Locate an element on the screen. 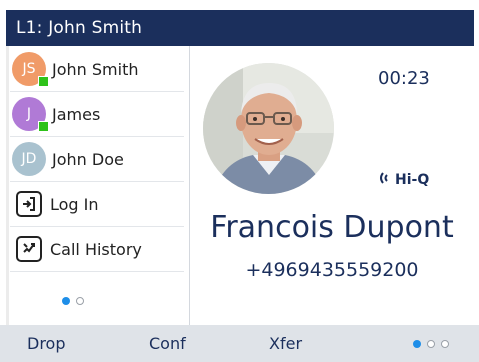  caller-name: Francois Dupont is located at coordinates (332, 227).